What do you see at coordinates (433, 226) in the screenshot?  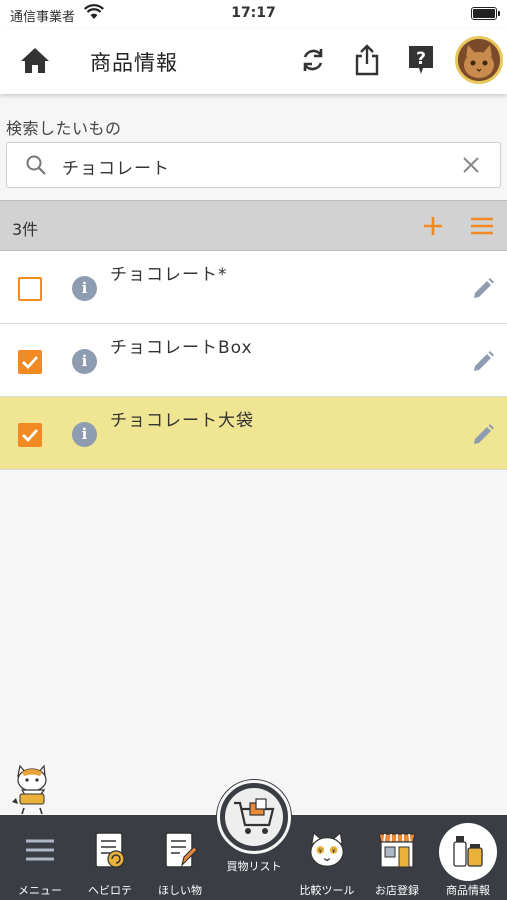 I see `add-icon` at bounding box center [433, 226].